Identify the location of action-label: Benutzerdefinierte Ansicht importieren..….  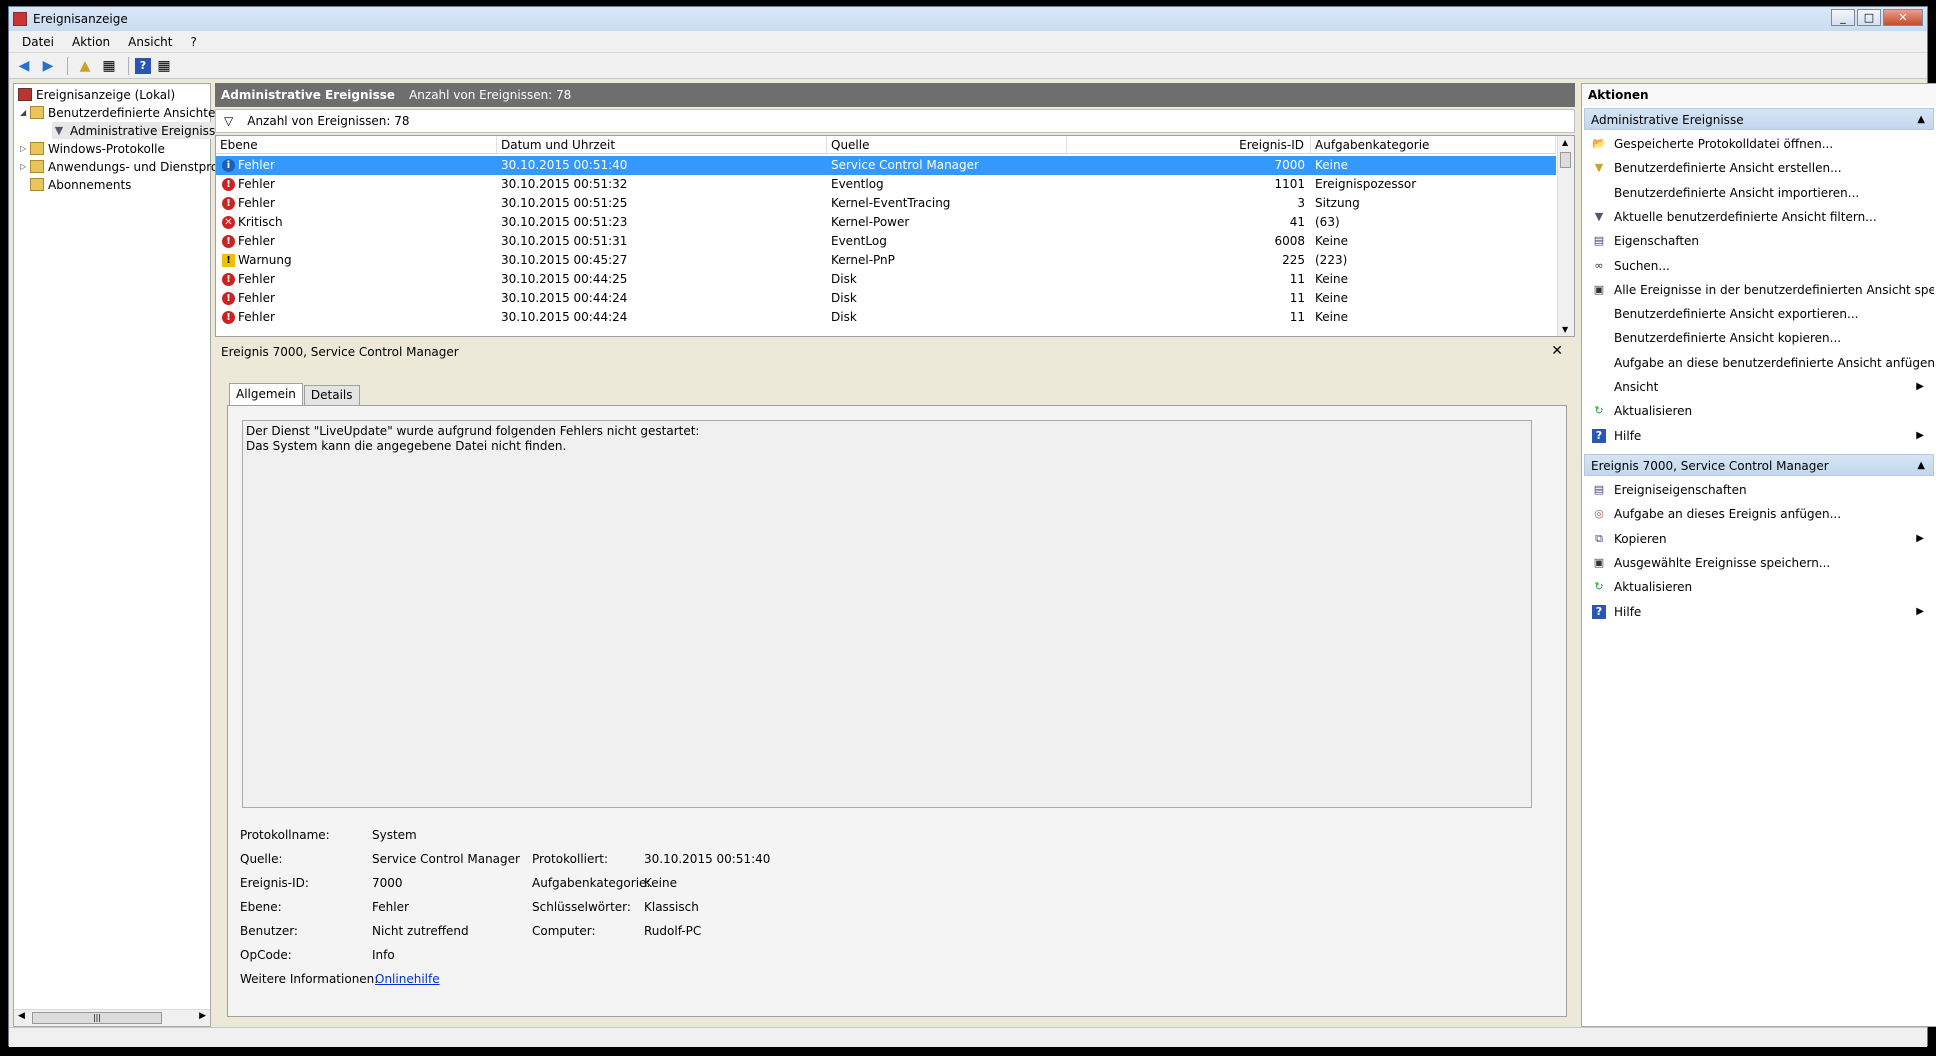
(1737, 192).